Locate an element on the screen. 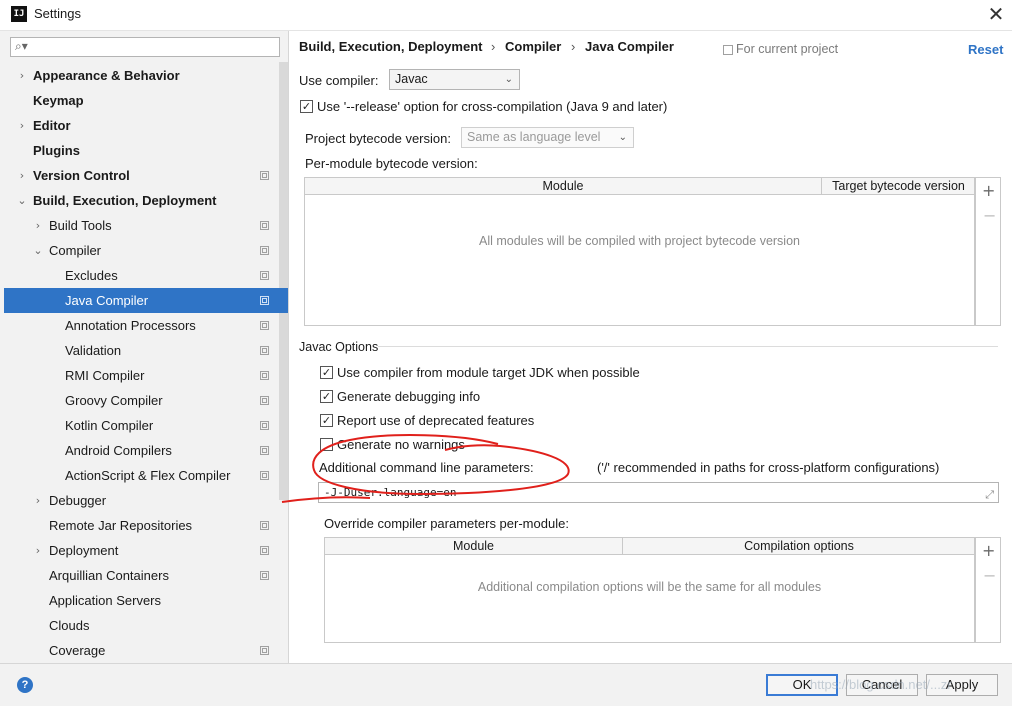 The width and height of the screenshot is (1012, 706). use-compiler-select: Javac ⌄ is located at coordinates (454, 79).